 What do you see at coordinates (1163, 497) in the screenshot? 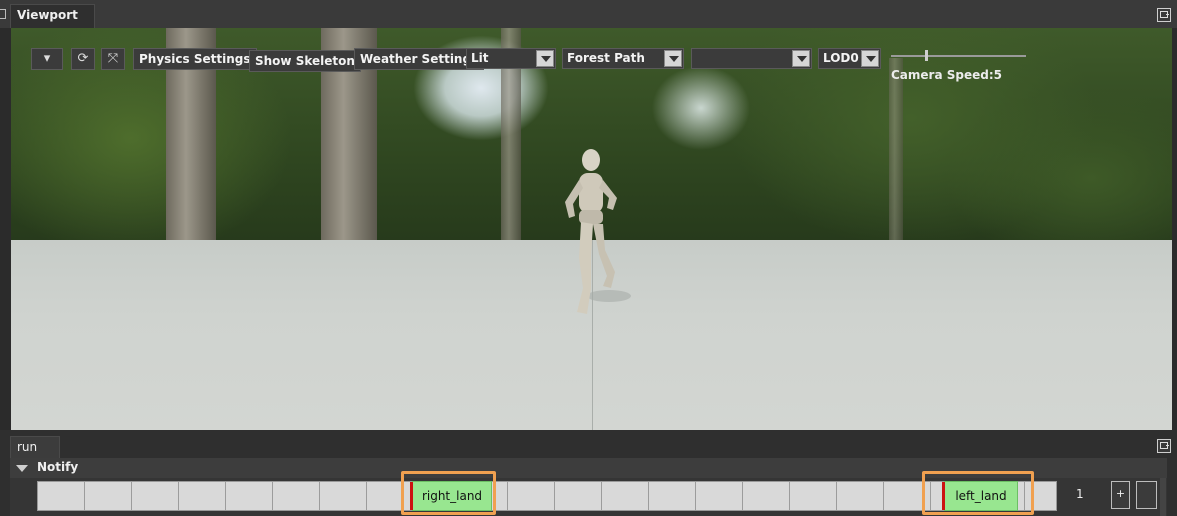
I see `vertical-scrollbar` at bounding box center [1163, 497].